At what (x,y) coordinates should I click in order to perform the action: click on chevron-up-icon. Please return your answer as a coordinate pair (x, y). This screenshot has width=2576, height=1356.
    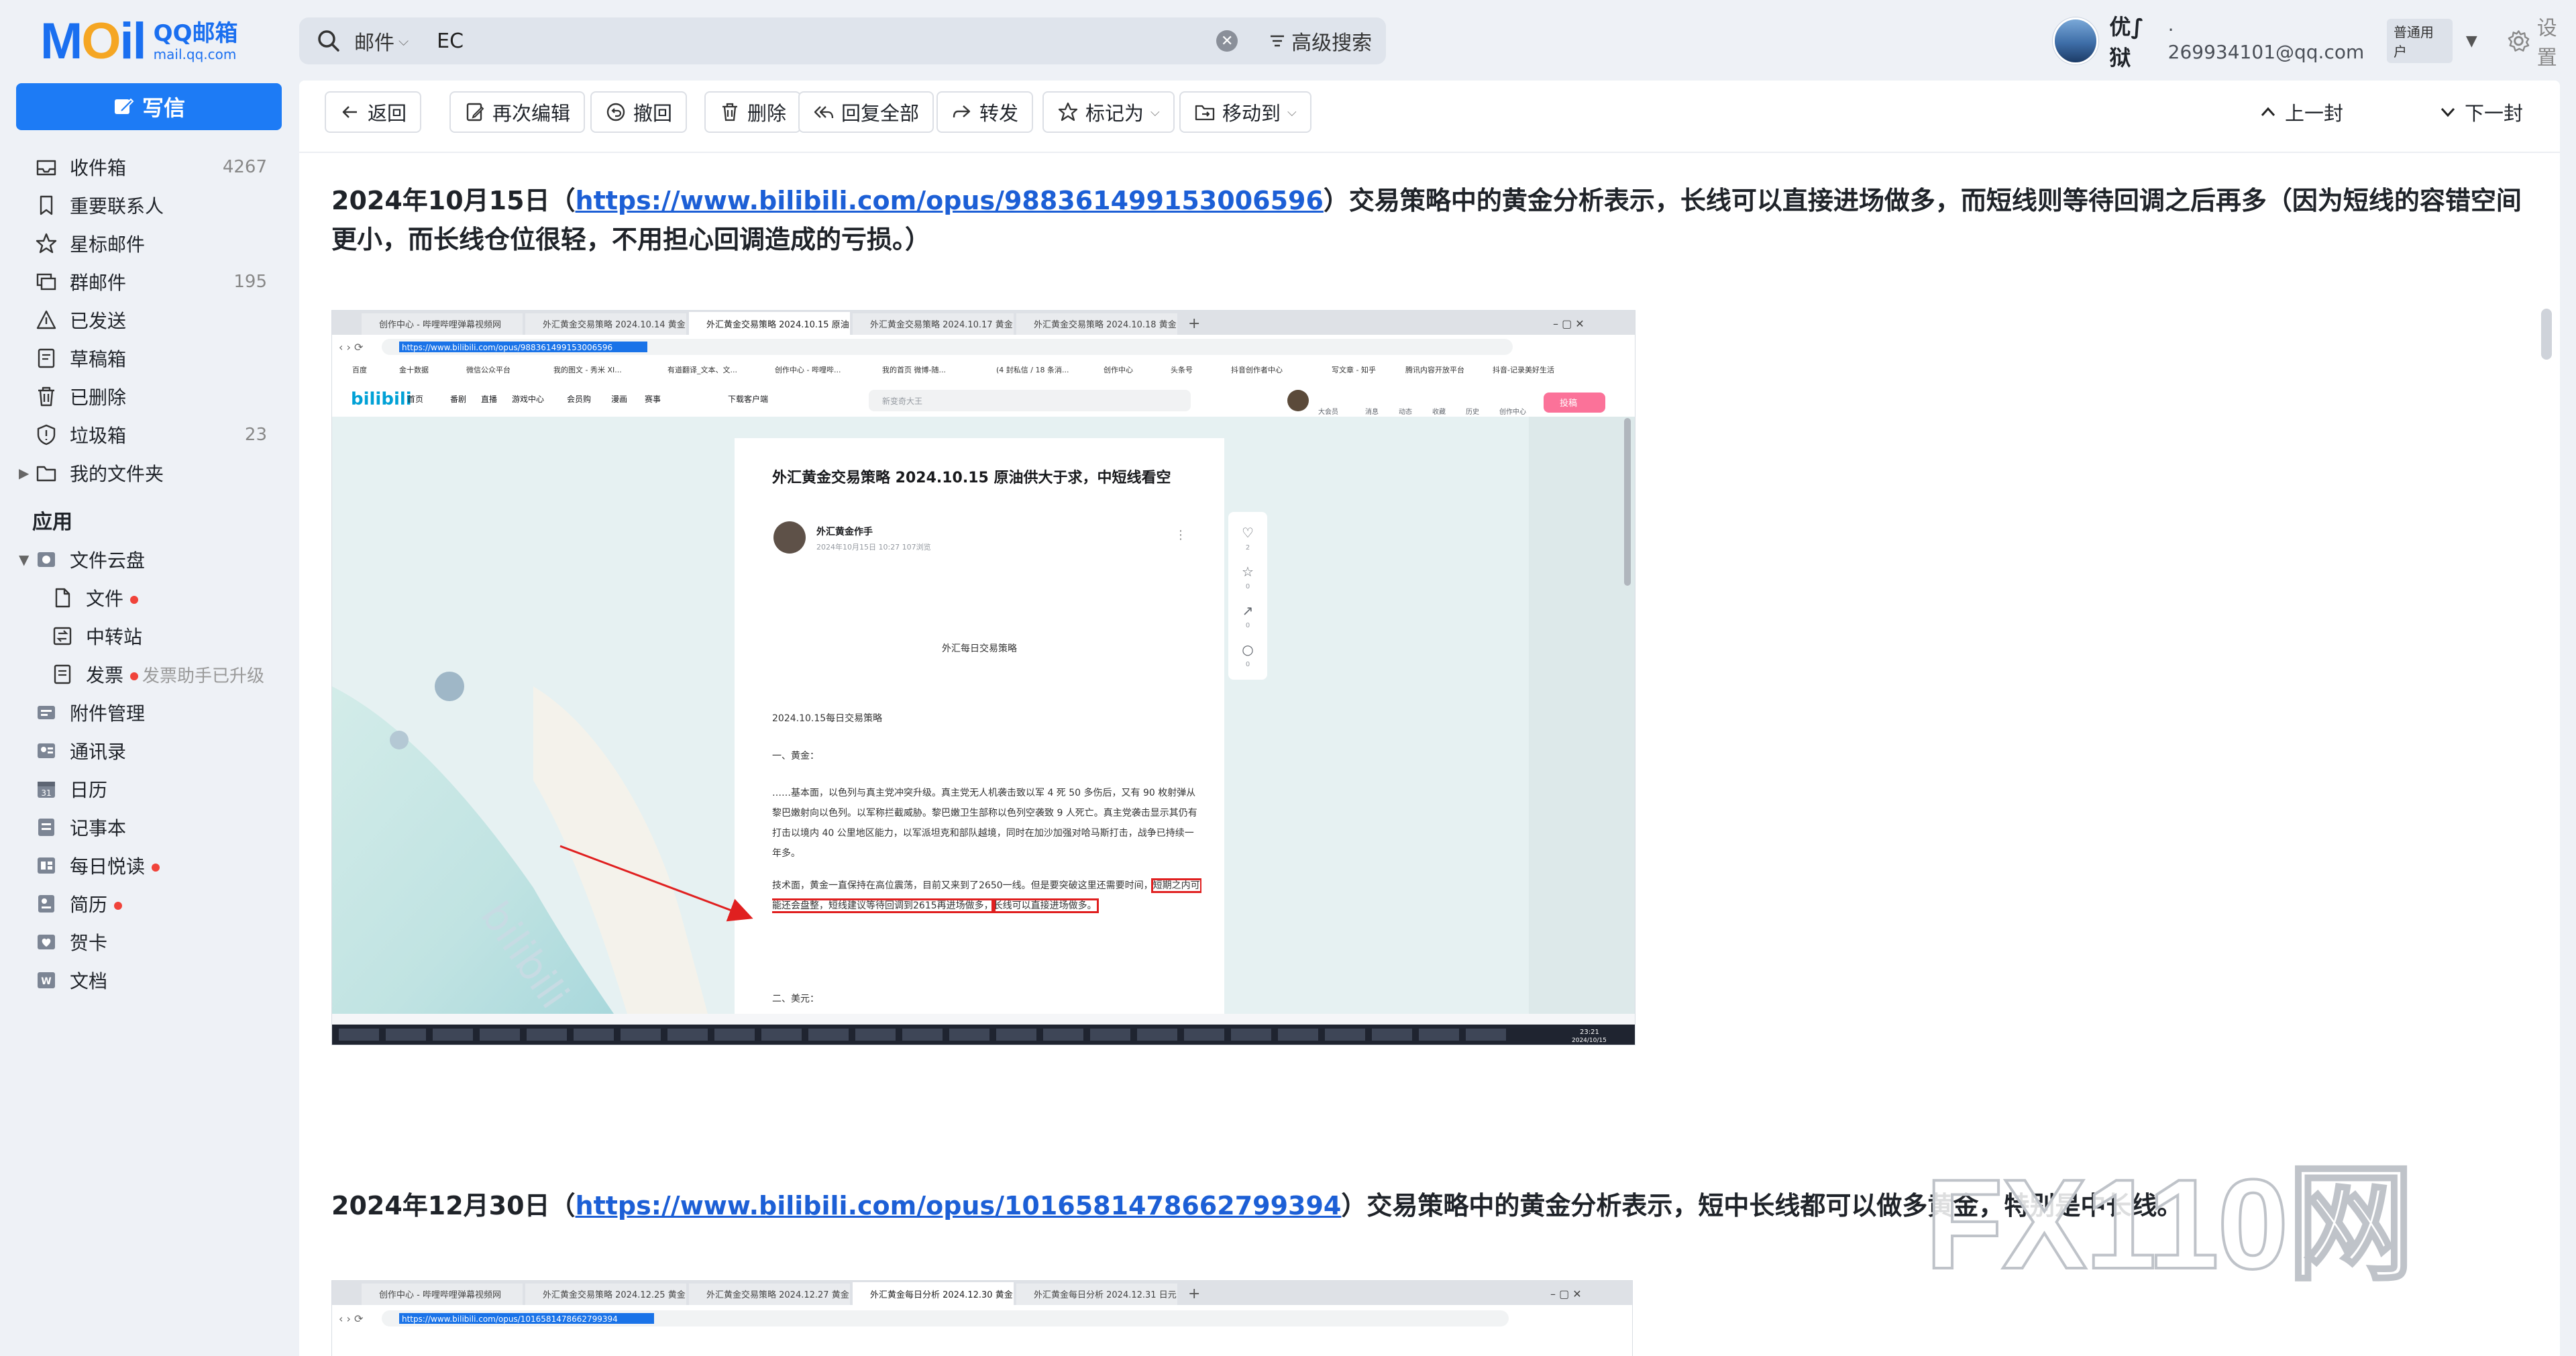
    Looking at the image, I should click on (2268, 112).